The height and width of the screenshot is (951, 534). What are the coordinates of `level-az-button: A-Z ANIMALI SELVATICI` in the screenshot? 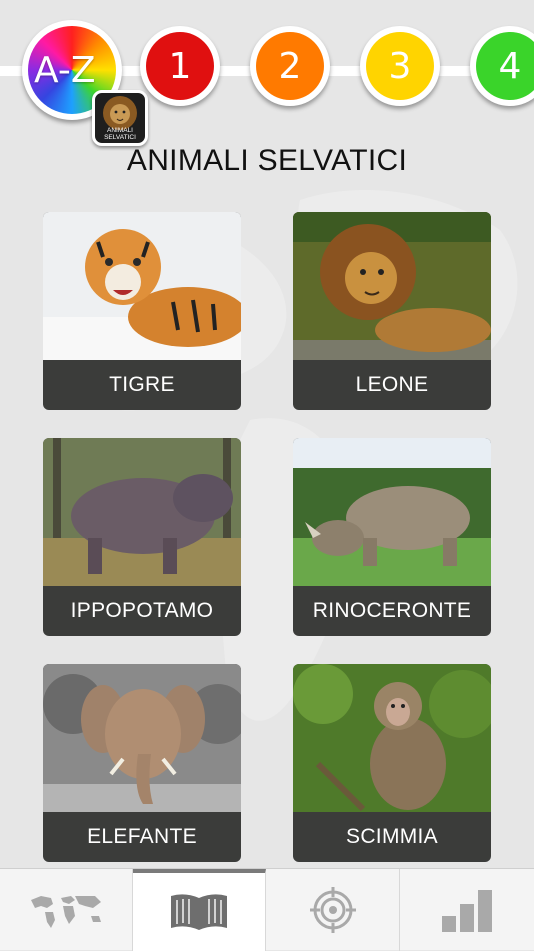 It's located at (85, 83).